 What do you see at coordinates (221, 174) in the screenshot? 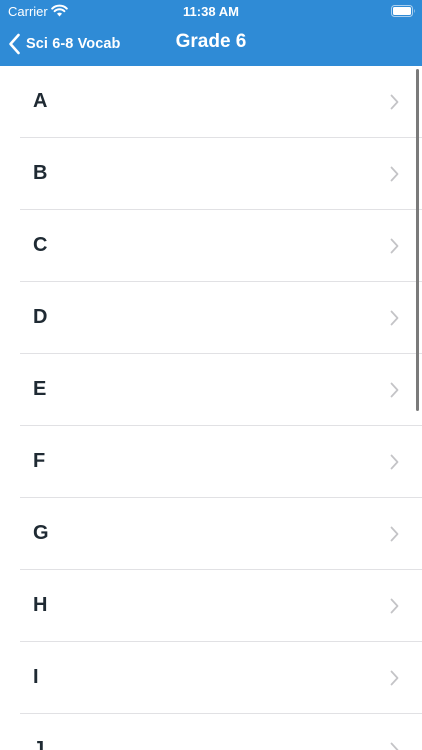
I see `list-item: B` at bounding box center [221, 174].